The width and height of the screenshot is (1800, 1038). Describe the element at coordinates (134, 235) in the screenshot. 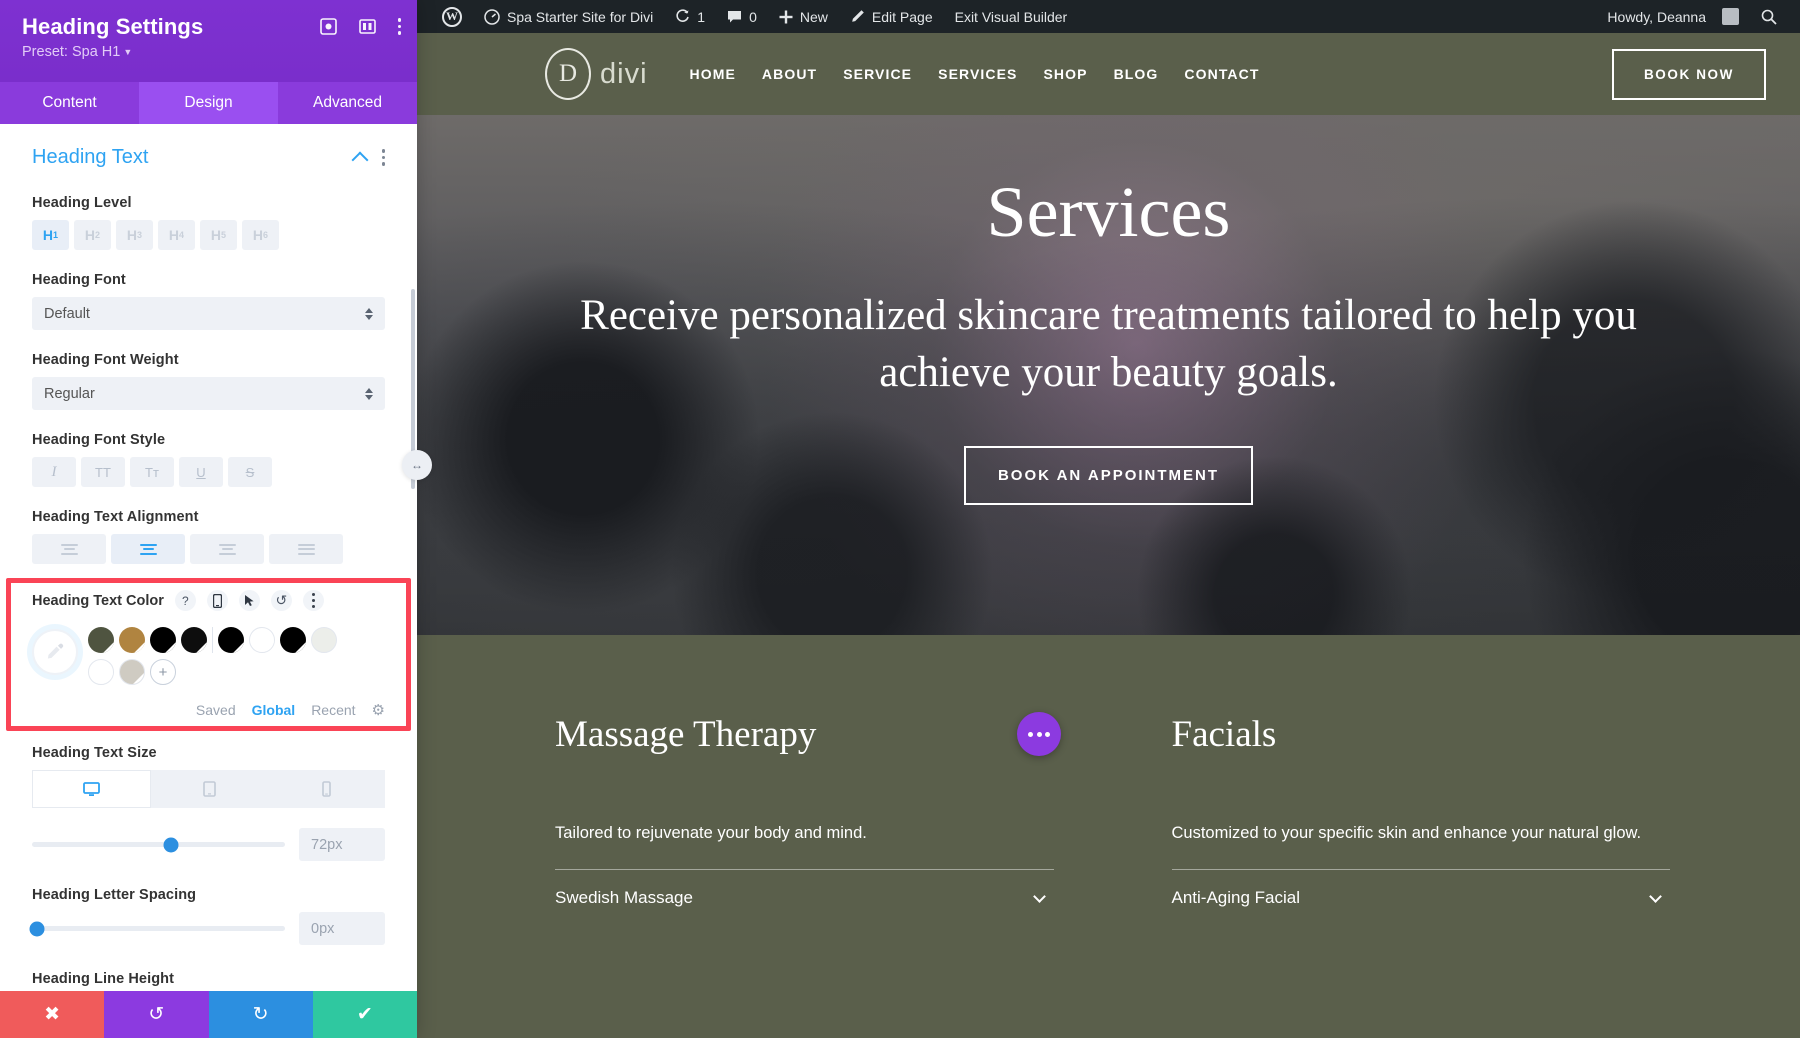

I see `heading-level-h3: H3` at that location.